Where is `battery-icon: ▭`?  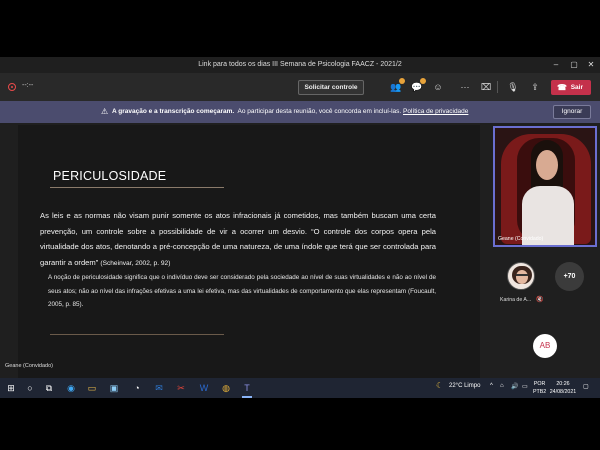
battery-icon: ▭ is located at coordinates (525, 386).